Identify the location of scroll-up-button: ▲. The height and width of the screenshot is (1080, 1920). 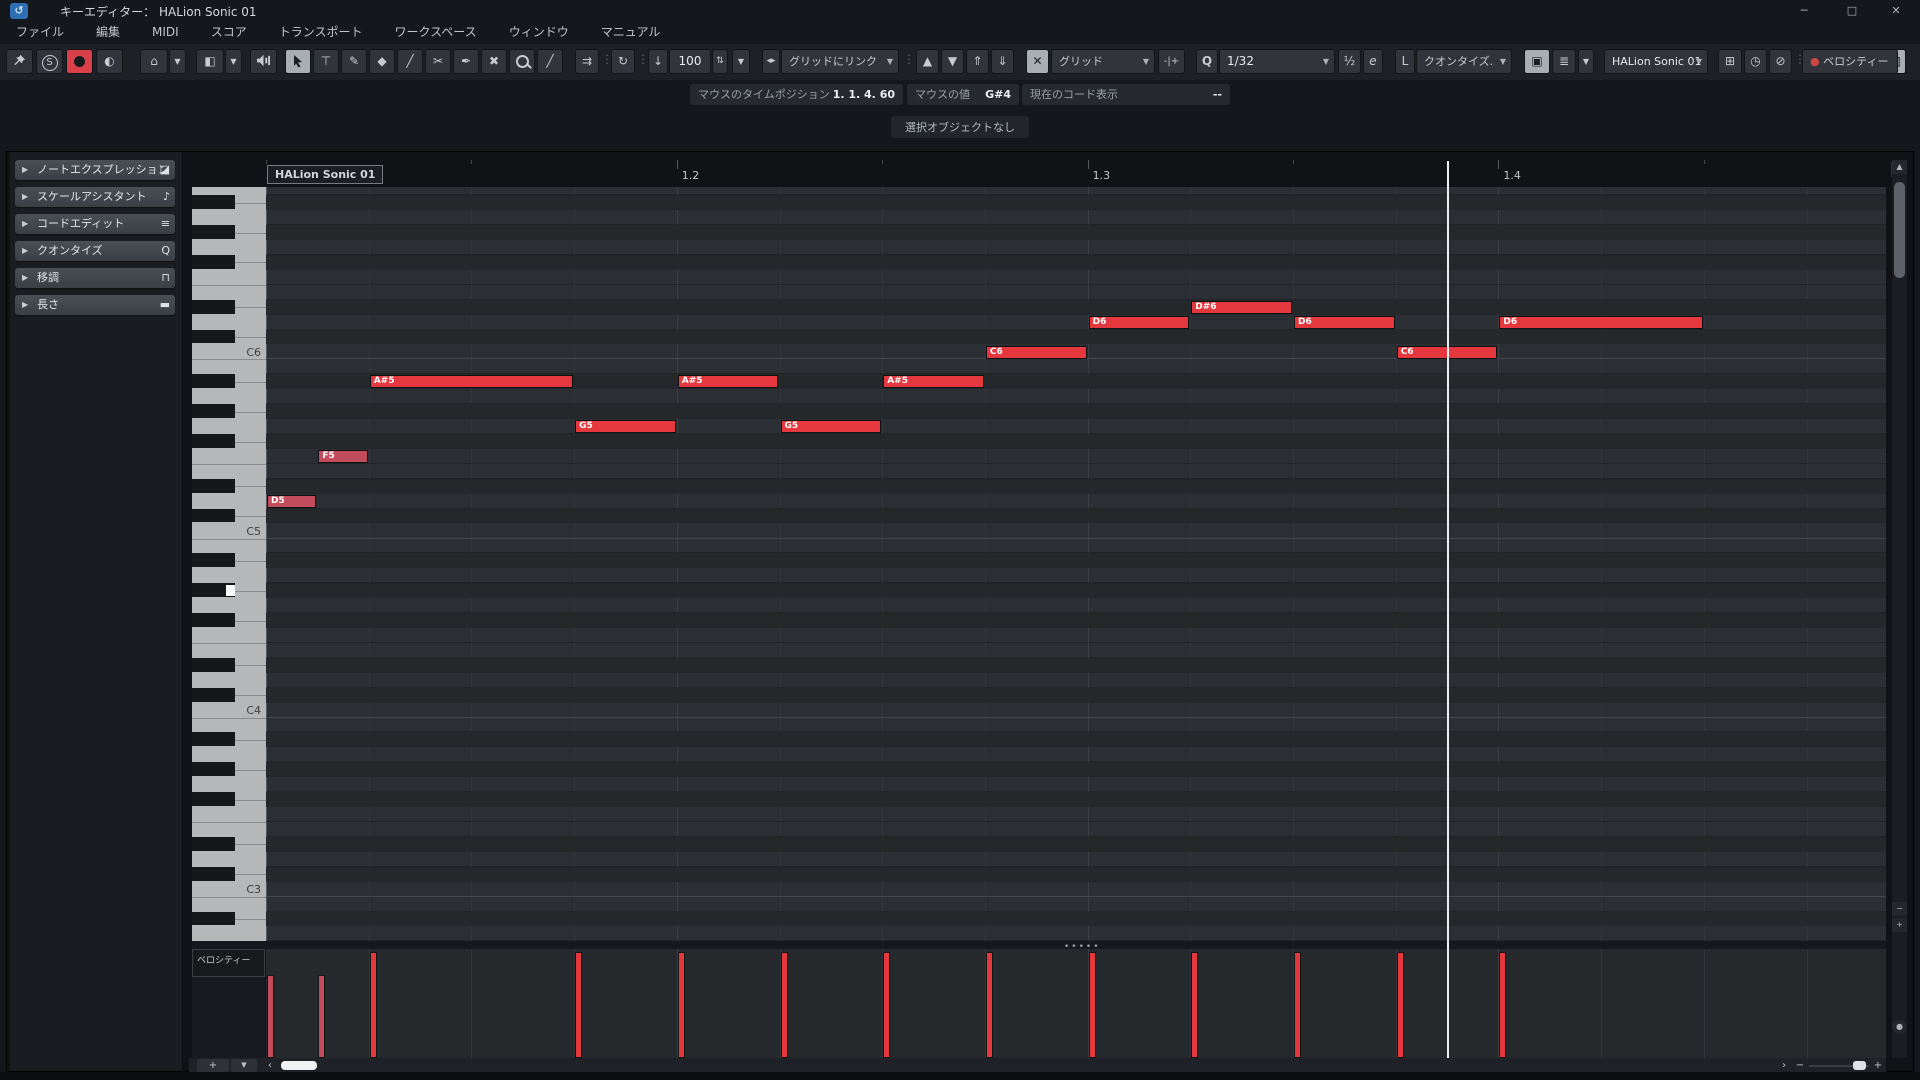
(1899, 167).